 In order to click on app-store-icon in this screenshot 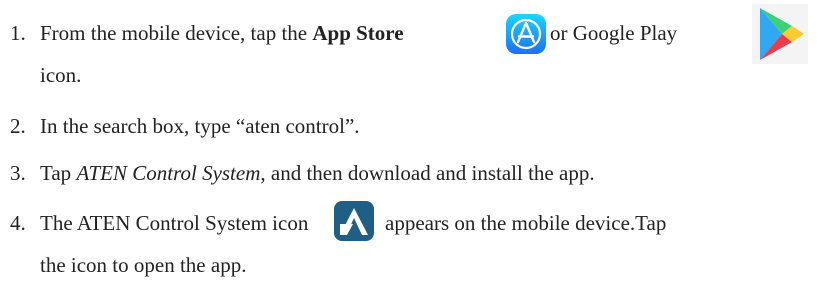, I will do `click(526, 34)`.